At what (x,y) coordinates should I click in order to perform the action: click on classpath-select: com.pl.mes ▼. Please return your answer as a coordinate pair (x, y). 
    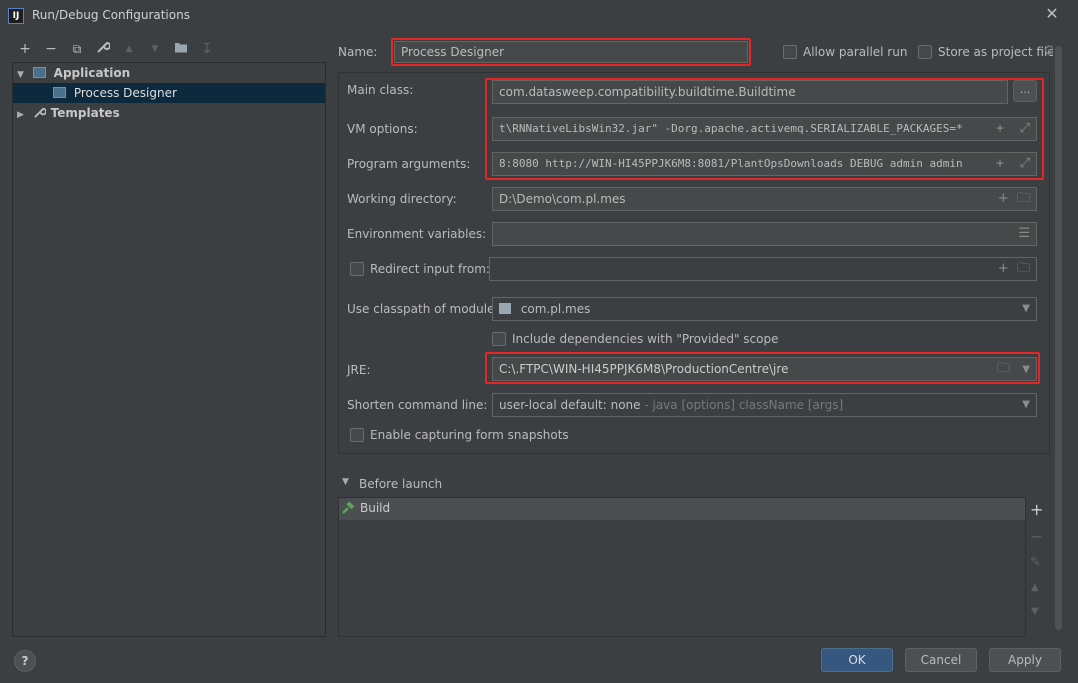
    Looking at the image, I should click on (764, 309).